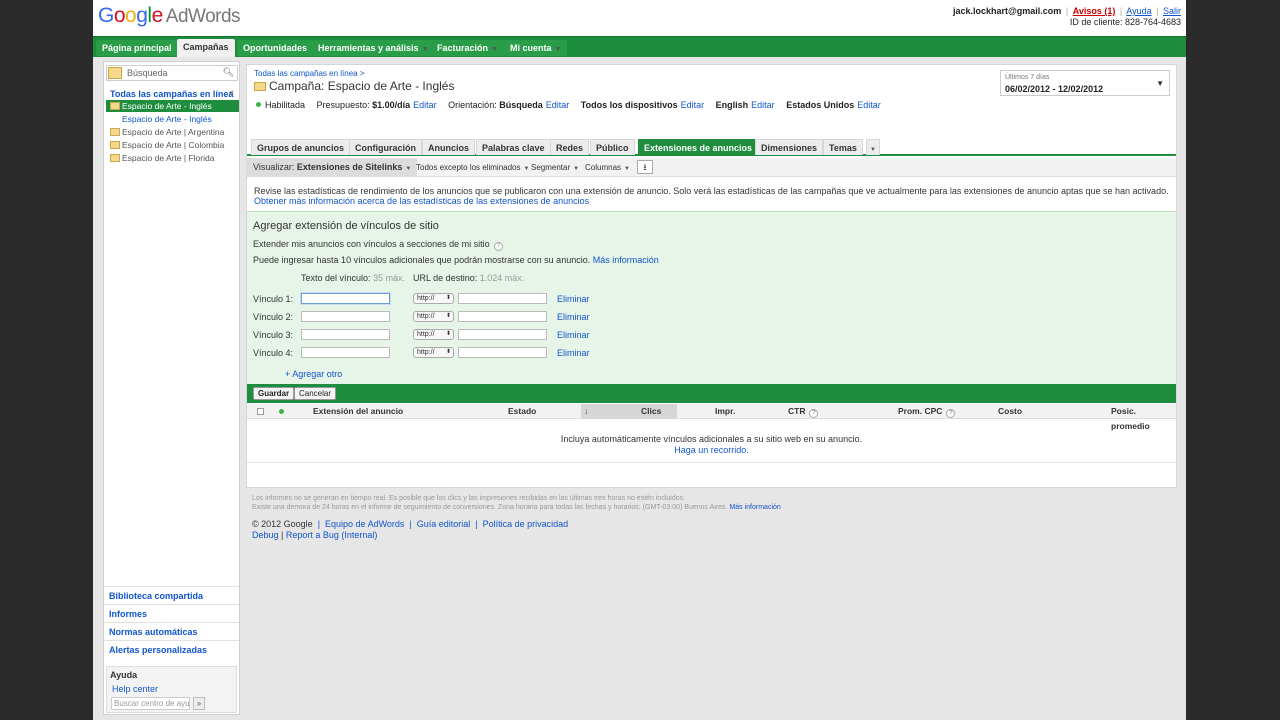  What do you see at coordinates (1143, 417) in the screenshot?
I see `column-header: Posic. promedio` at bounding box center [1143, 417].